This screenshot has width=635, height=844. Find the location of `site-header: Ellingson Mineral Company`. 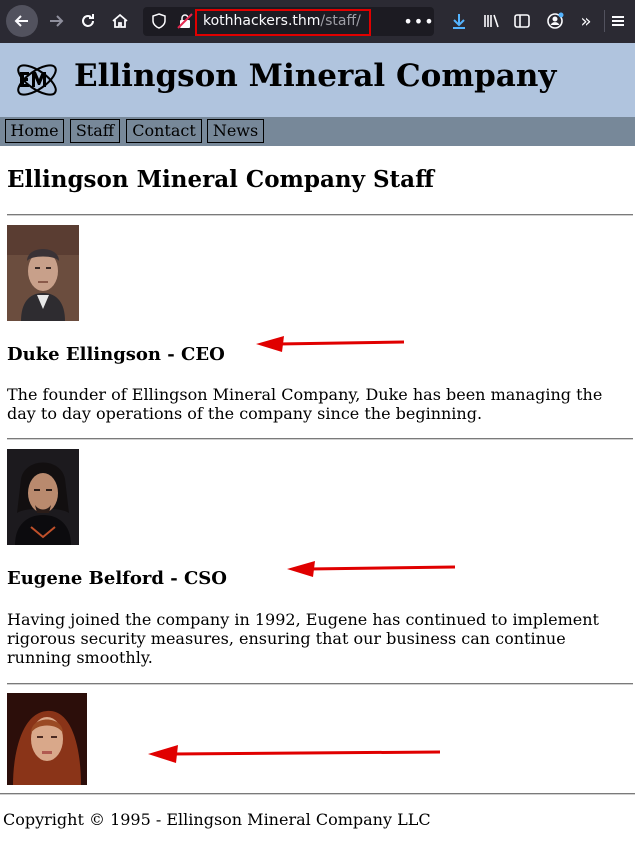

site-header: Ellingson Mineral Company is located at coordinates (317, 80).